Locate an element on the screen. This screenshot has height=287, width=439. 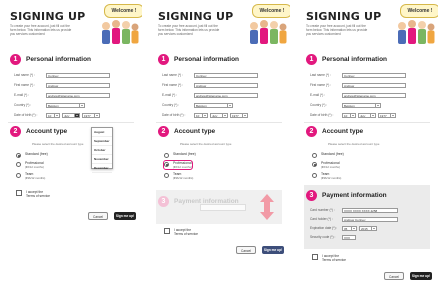
expiration-row: Expiration date (*) : 05 2015 is located at coordinates (343, 228).